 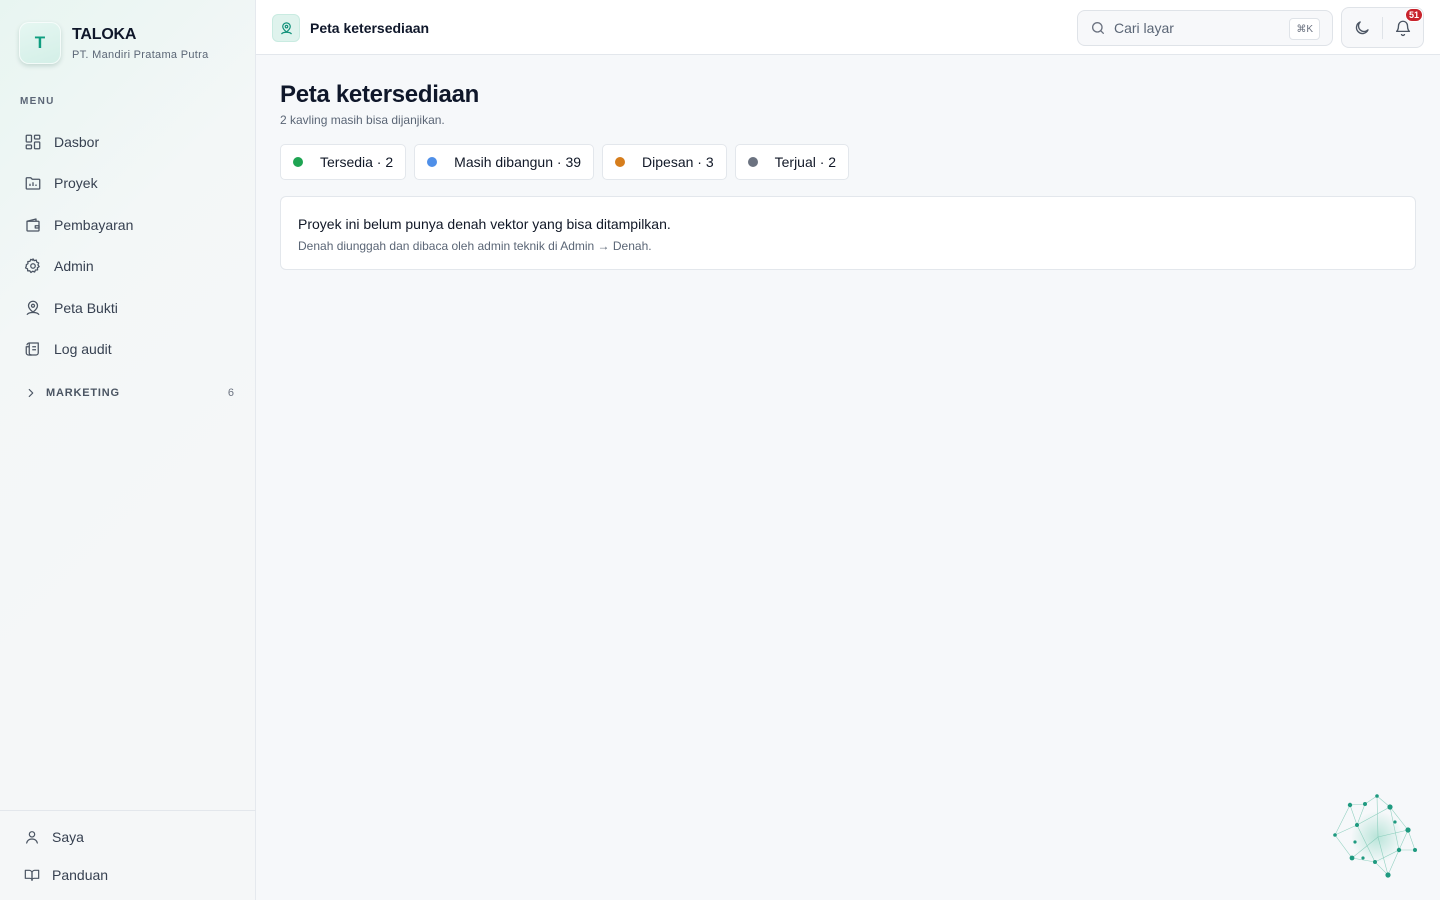 What do you see at coordinates (848, 27) in the screenshot?
I see `topbar: Peta ketersediaan ⌘K 51` at bounding box center [848, 27].